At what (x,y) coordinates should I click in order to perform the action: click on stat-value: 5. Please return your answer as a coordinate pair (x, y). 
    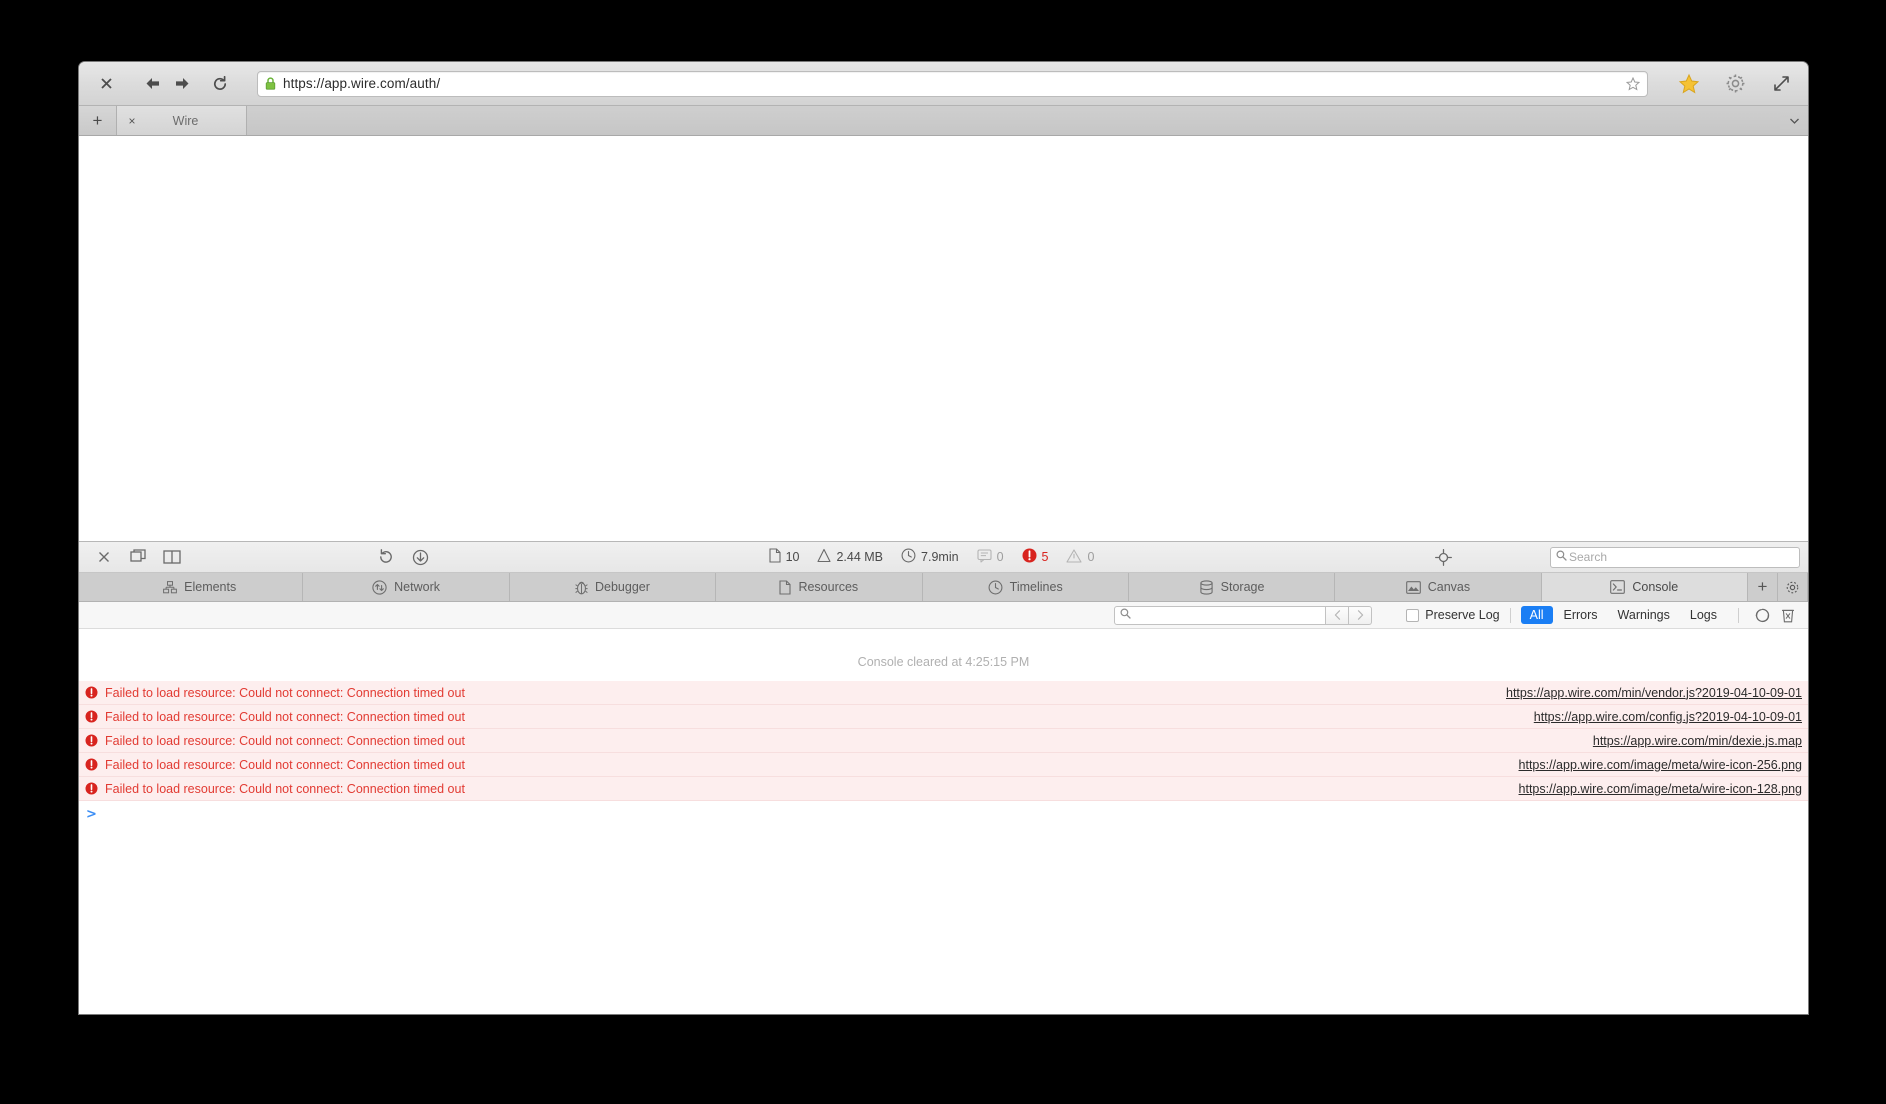
    Looking at the image, I should click on (1045, 557).